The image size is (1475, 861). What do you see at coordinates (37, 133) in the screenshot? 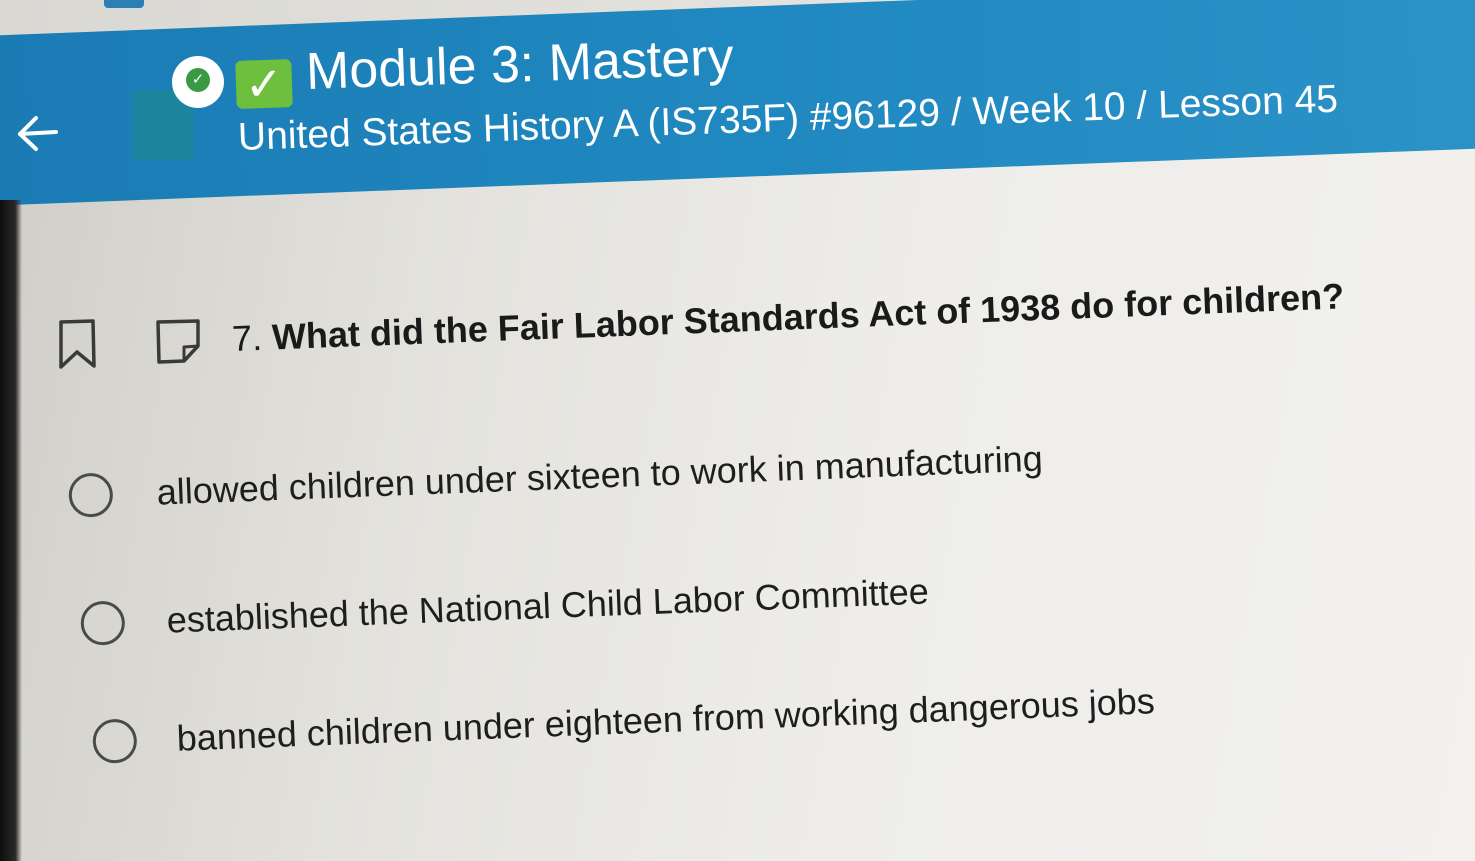
I see `arrow-left-icon` at bounding box center [37, 133].